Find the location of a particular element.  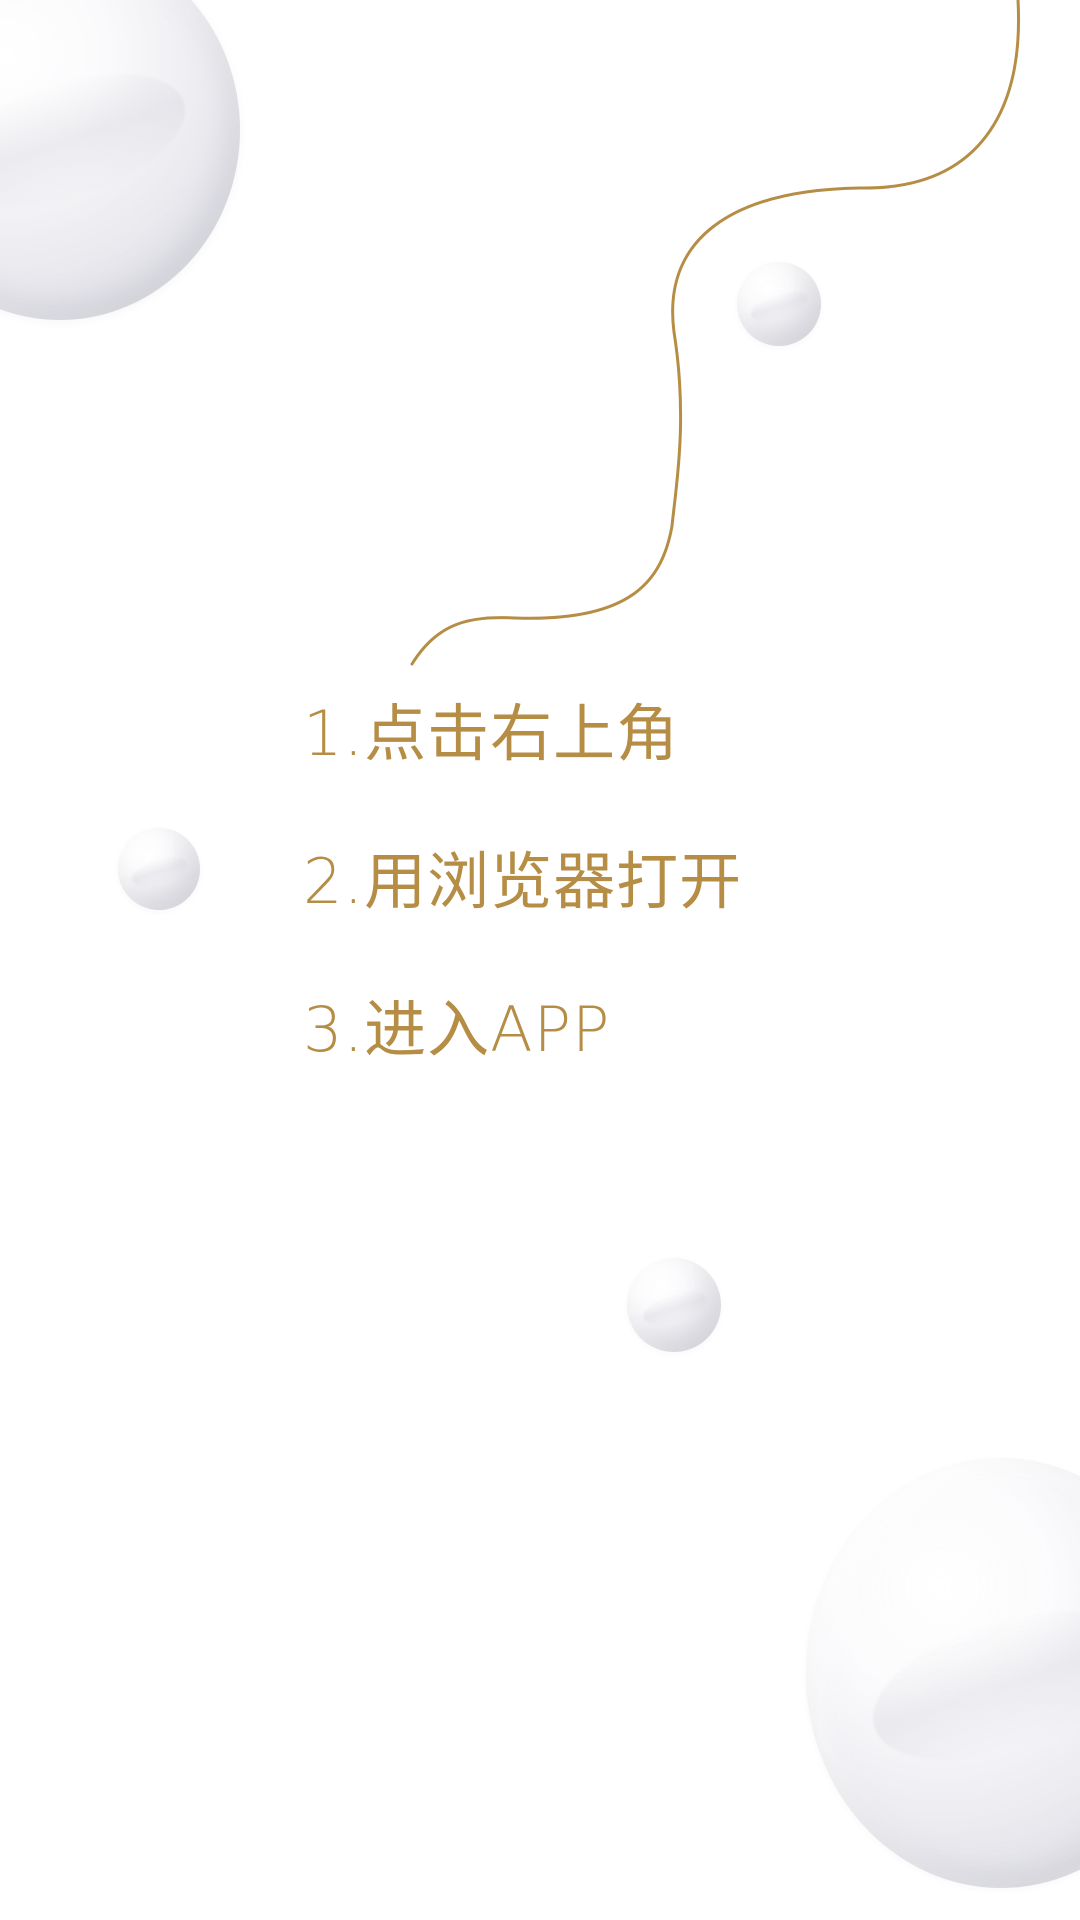

instruction-step: 1.点击右上角 is located at coordinates (491, 733).